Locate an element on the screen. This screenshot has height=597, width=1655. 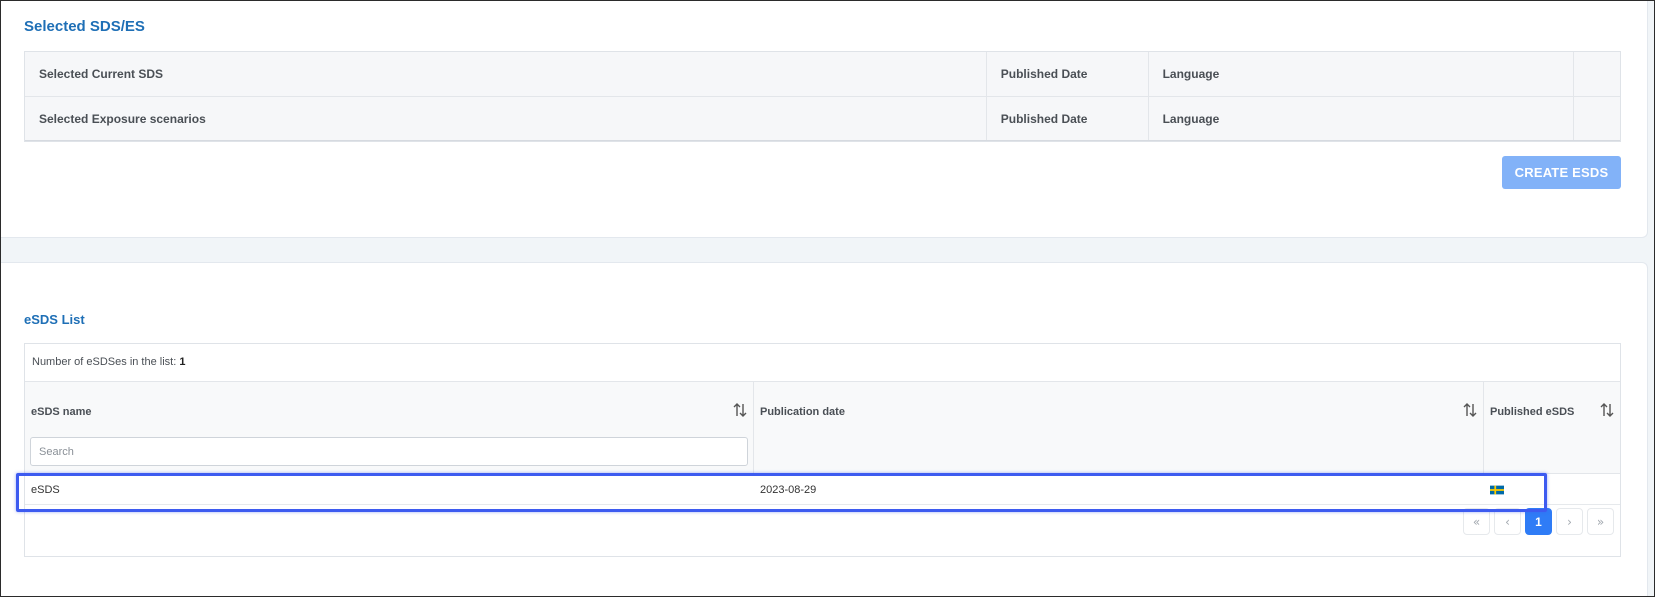
esds-list-title: eSDS List is located at coordinates (54, 319).